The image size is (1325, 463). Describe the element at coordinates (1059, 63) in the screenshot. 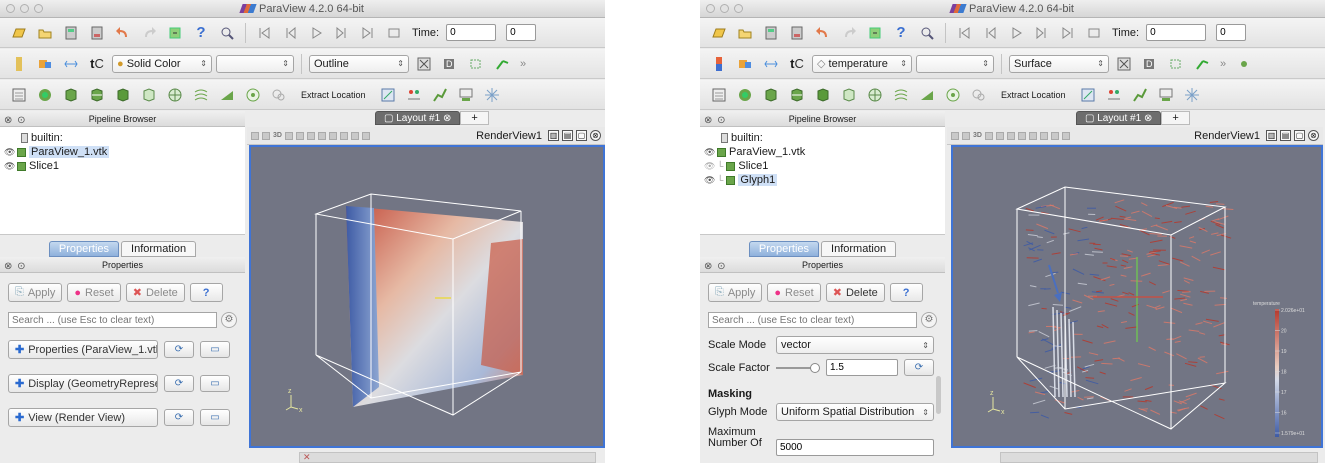

I see `representation-select: Surface ⇕` at that location.